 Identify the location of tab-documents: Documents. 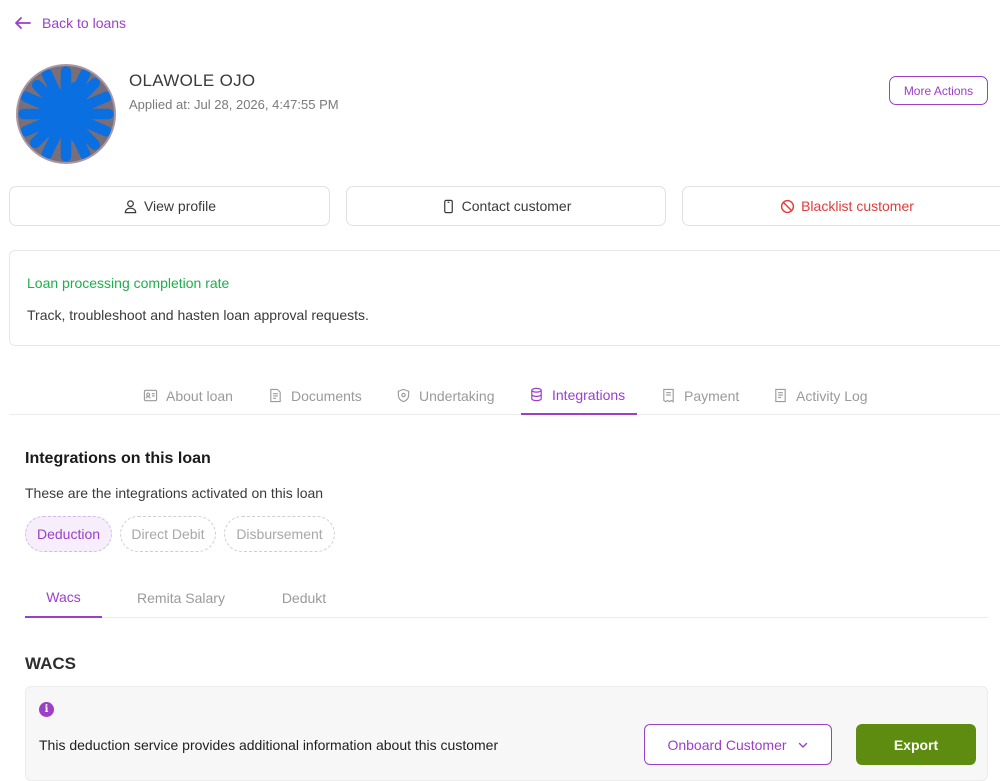
(315, 395).